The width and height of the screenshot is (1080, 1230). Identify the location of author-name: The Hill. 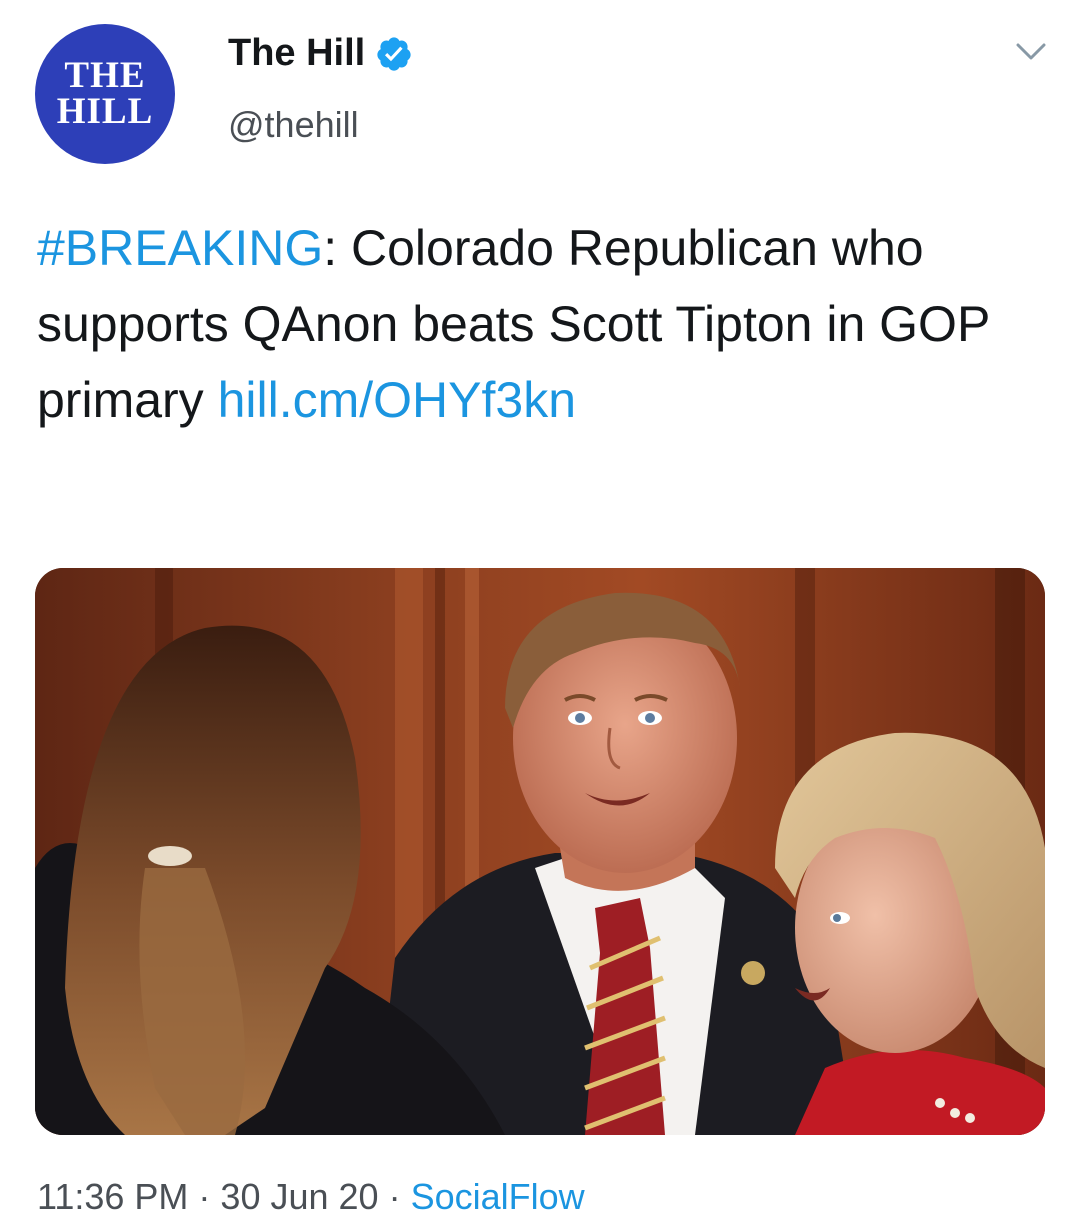
(296, 53).